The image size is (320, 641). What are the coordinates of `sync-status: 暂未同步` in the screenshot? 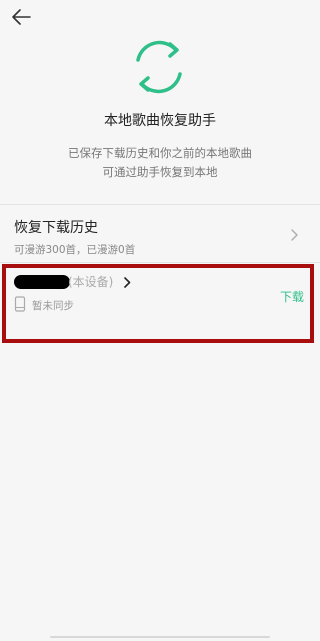 It's located at (53, 306).